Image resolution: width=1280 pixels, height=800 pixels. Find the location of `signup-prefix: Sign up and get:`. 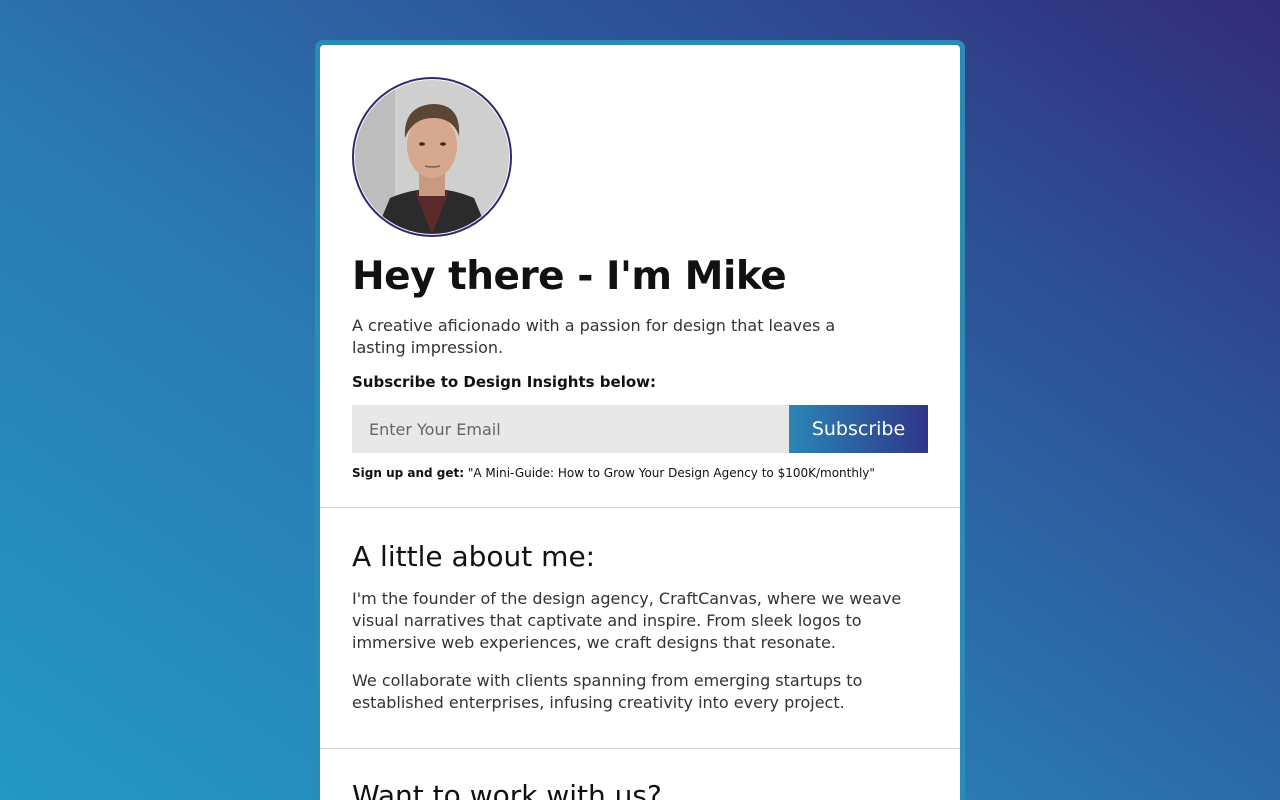

signup-prefix: Sign up and get: is located at coordinates (408, 473).